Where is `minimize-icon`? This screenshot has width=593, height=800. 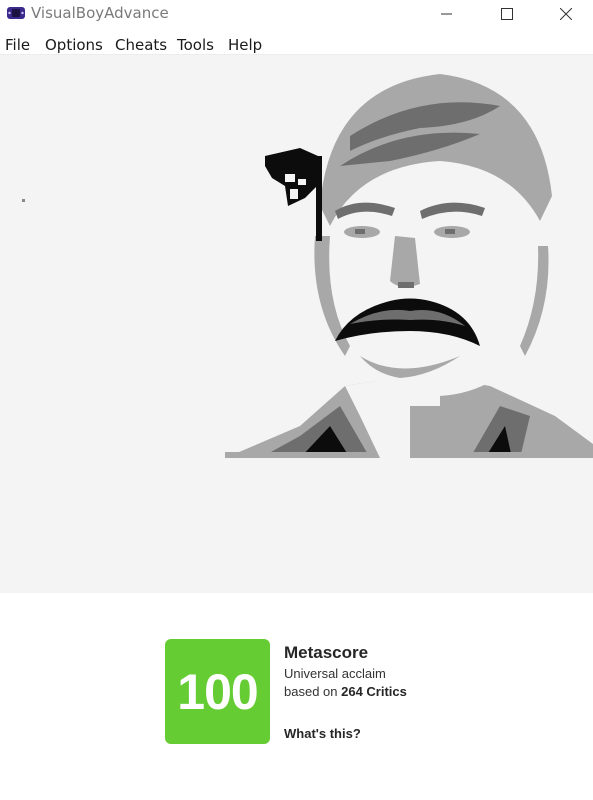 minimize-icon is located at coordinates (447, 14).